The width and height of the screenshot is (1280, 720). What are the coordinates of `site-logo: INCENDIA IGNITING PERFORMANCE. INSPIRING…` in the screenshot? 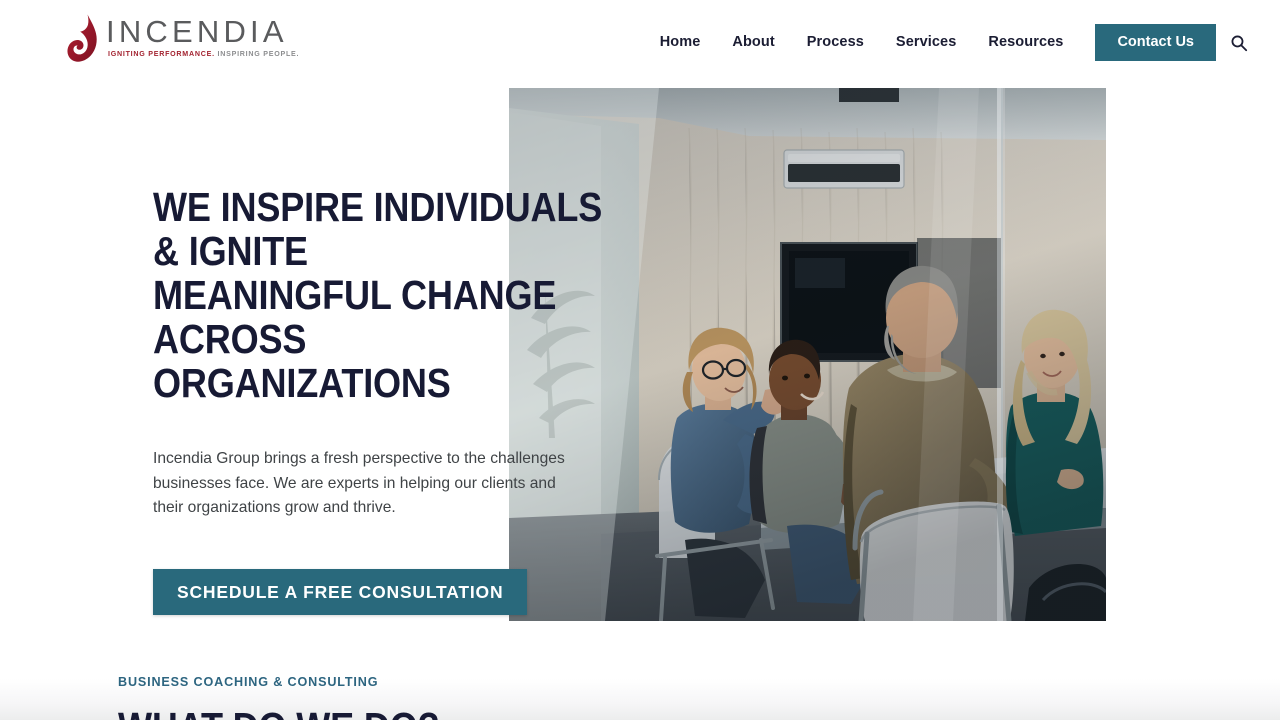 It's located at (182, 41).